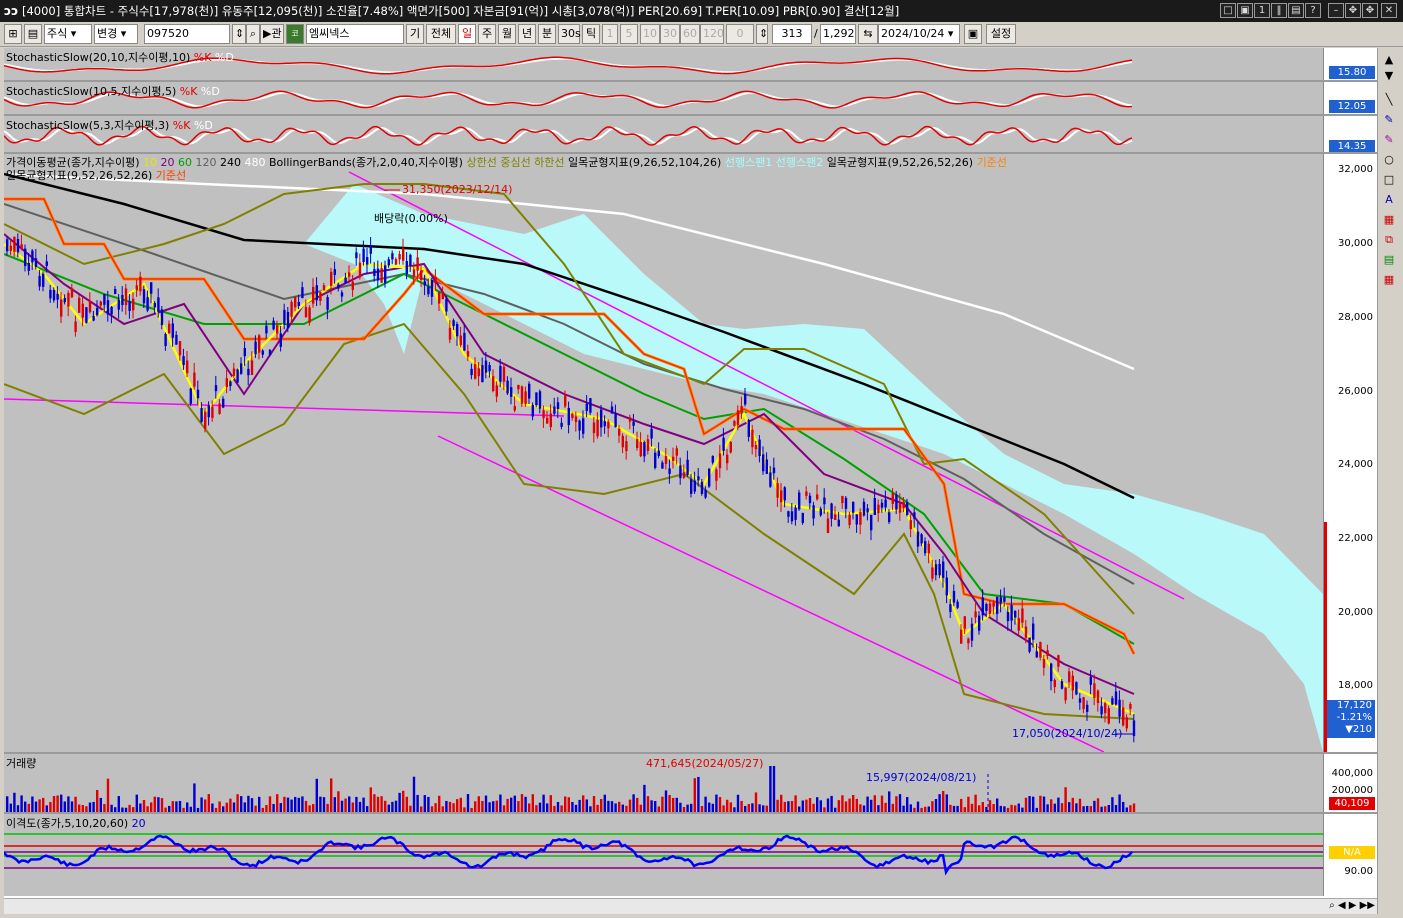  What do you see at coordinates (1389, 140) in the screenshot?
I see `eraser-tool-icon: ✎` at bounding box center [1389, 140].